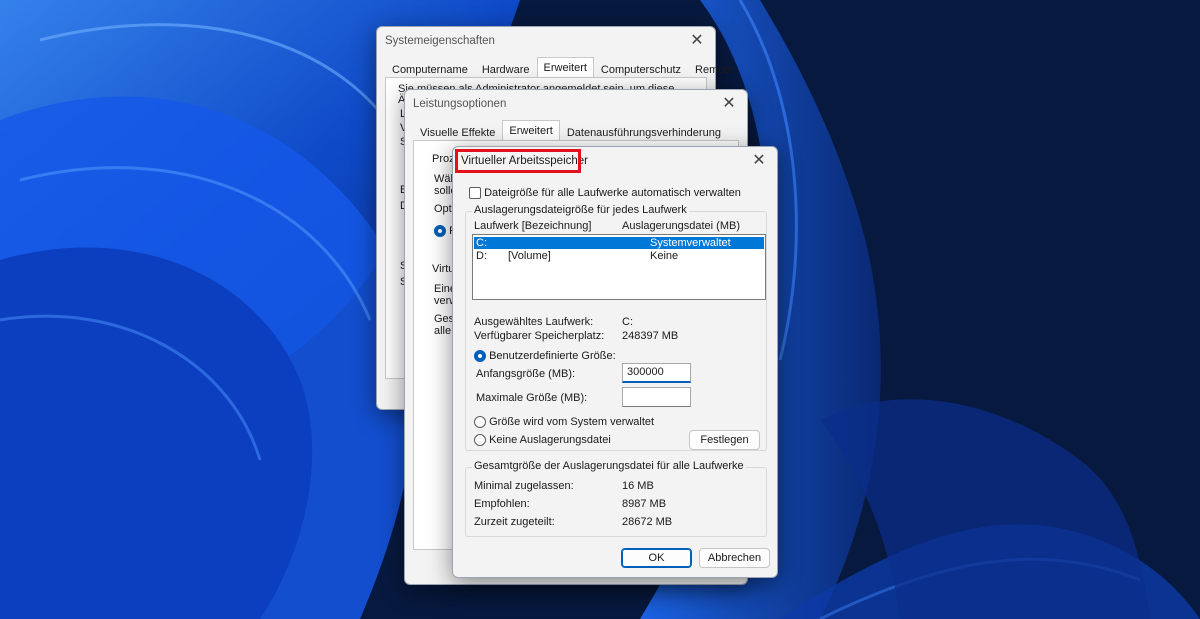 Image resolution: width=1200 pixels, height=619 pixels. I want to click on drive-paging-size: Systemverwaltet, so click(690, 243).